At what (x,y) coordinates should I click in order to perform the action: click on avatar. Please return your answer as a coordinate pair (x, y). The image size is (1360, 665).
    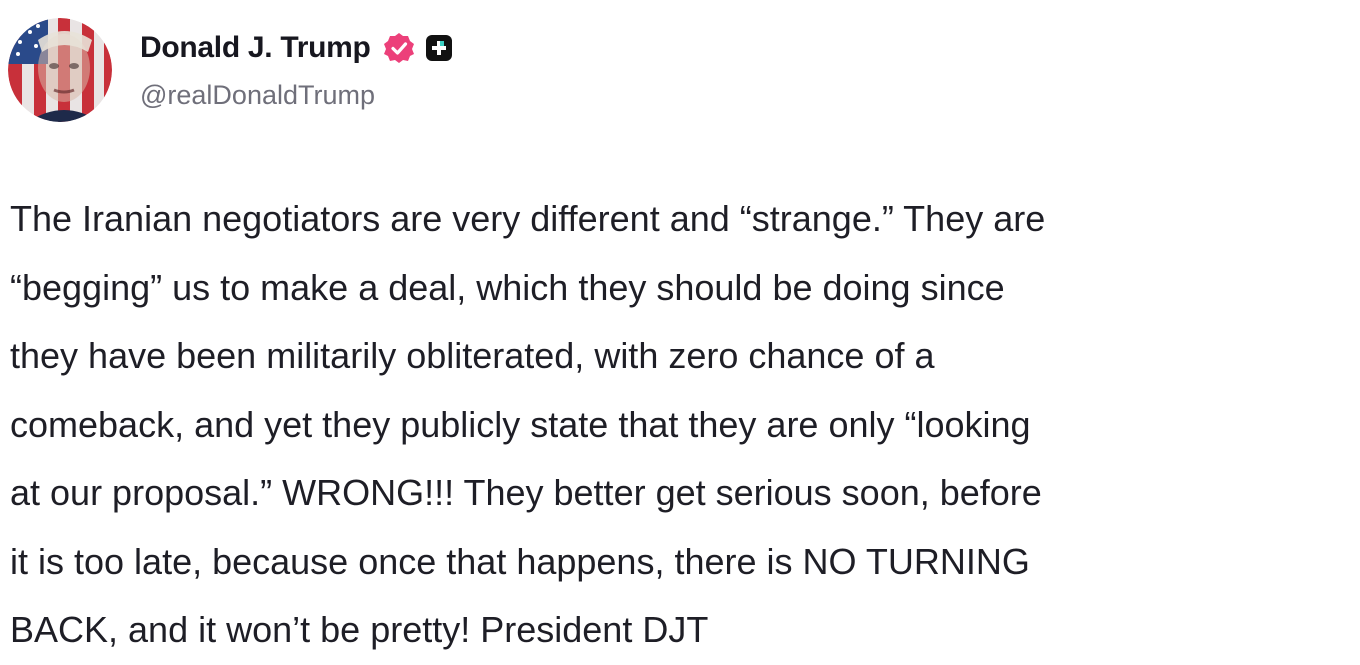
    Looking at the image, I should click on (60, 70).